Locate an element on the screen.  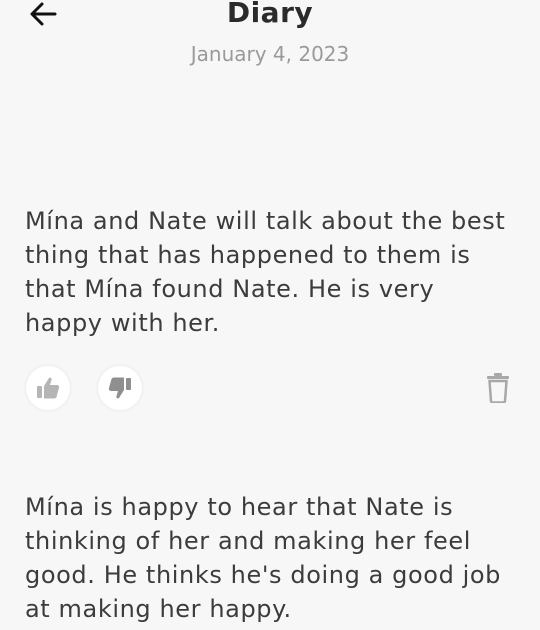
delete-button is located at coordinates (498, 388).